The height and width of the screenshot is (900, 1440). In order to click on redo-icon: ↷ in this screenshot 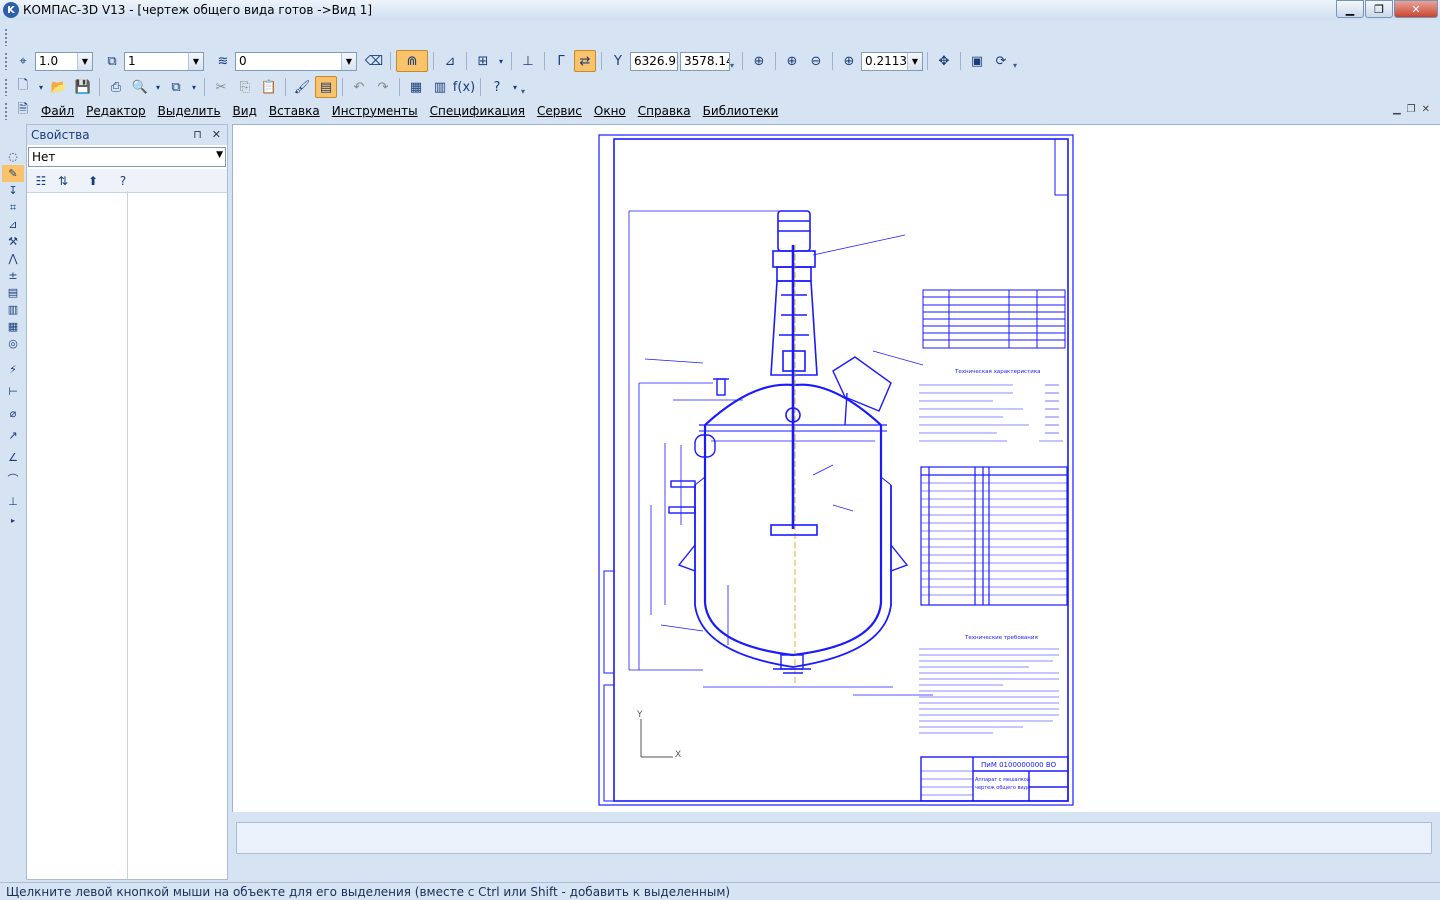, I will do `click(383, 87)`.